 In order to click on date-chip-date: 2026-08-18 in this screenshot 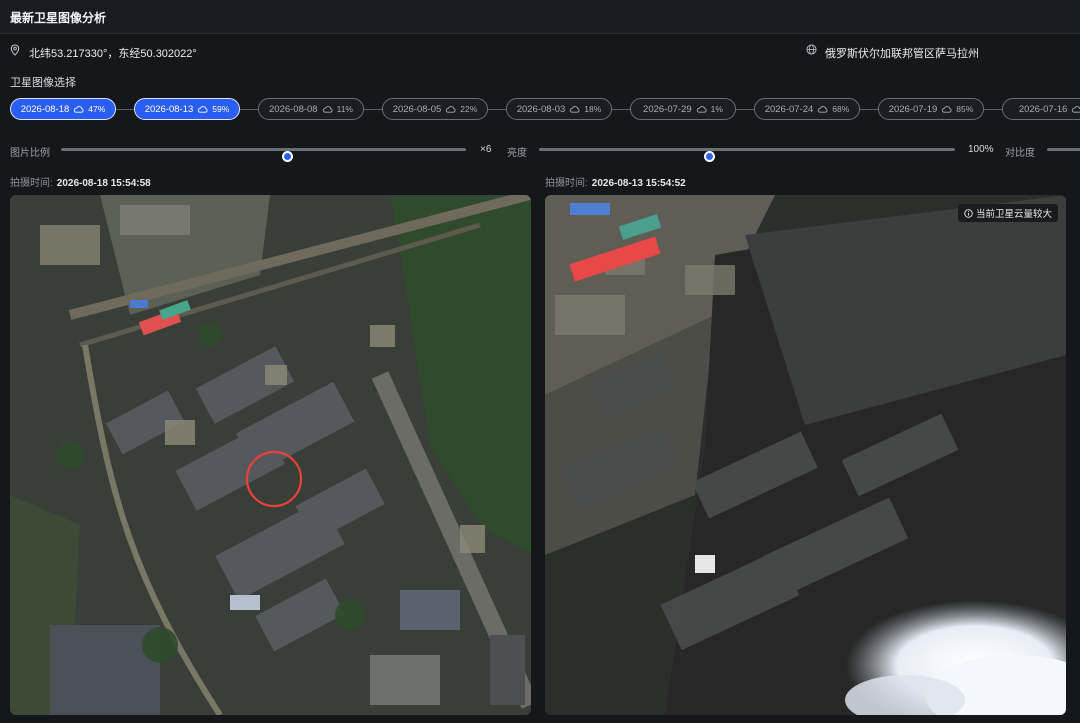, I will do `click(45, 109)`.